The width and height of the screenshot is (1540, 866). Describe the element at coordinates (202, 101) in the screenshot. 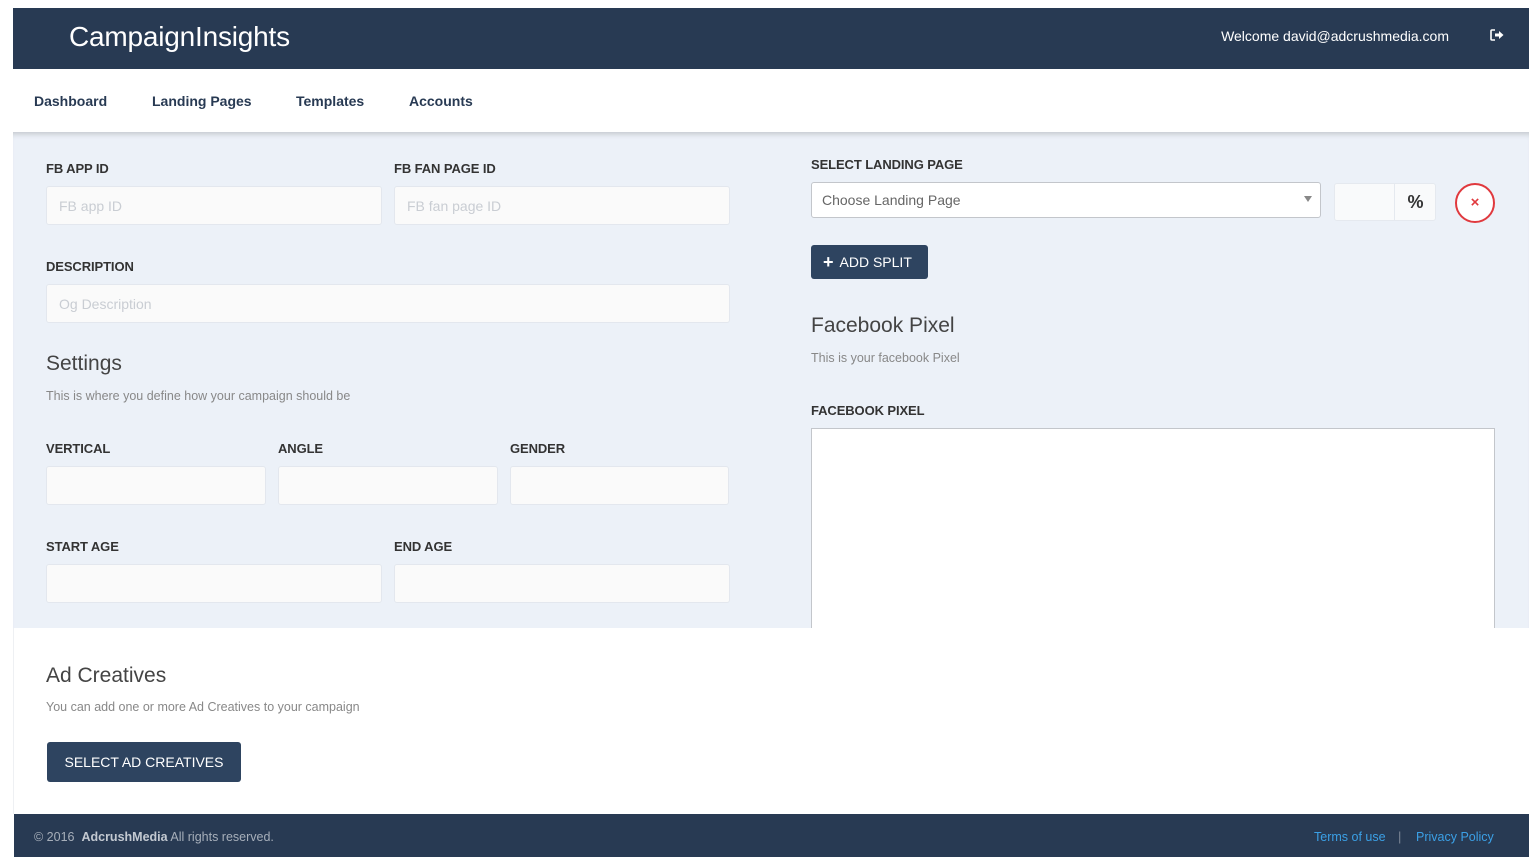

I see `nav-landing-pages: Landing Pages` at that location.